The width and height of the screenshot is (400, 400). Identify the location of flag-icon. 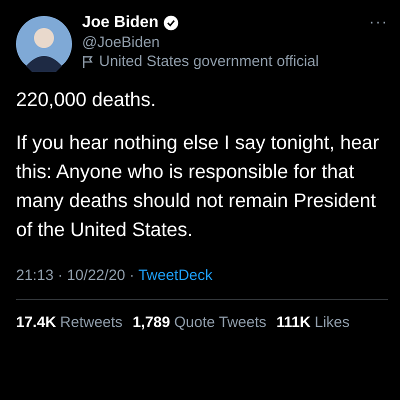
(88, 61).